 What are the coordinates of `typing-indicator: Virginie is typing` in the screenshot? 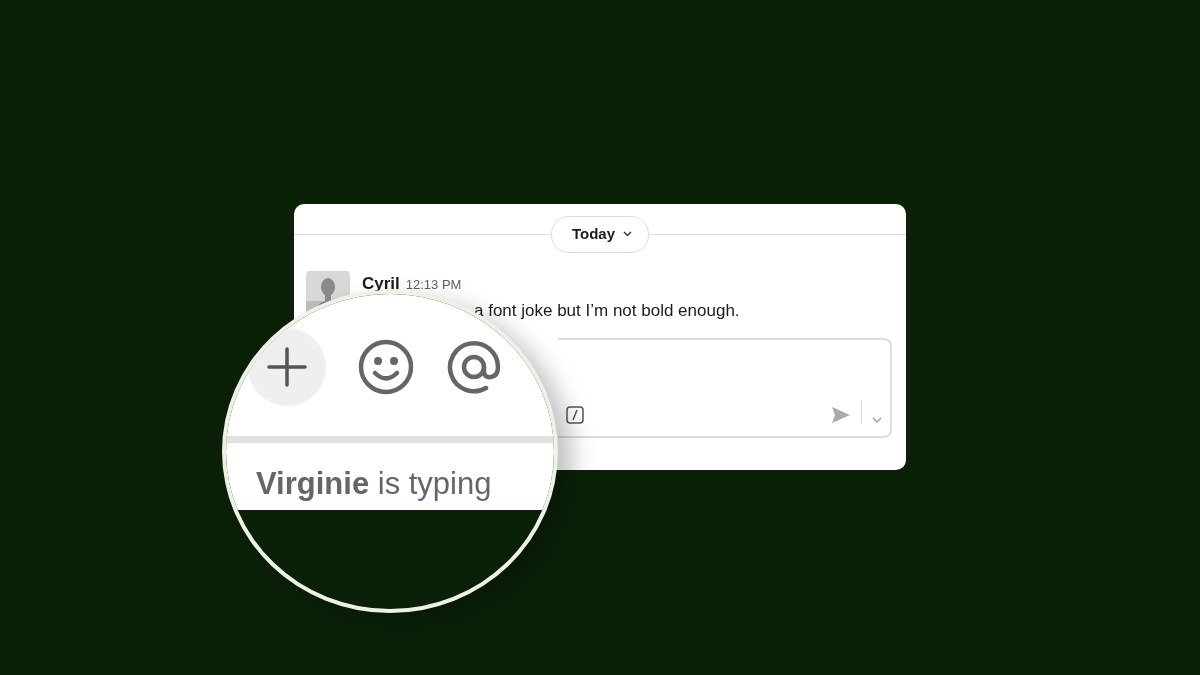 It's located at (374, 484).